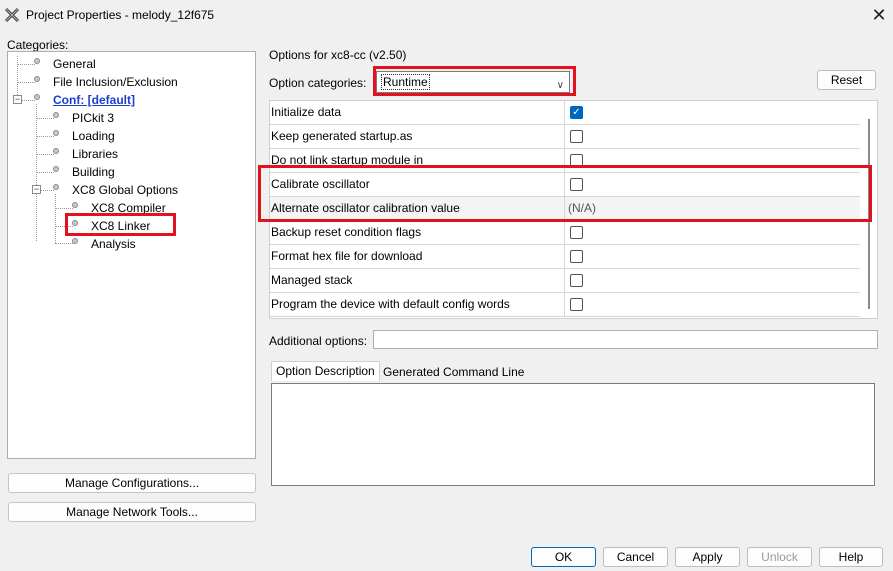 The image size is (893, 571). What do you see at coordinates (625, 339) in the screenshot?
I see `additional-options-input` at bounding box center [625, 339].